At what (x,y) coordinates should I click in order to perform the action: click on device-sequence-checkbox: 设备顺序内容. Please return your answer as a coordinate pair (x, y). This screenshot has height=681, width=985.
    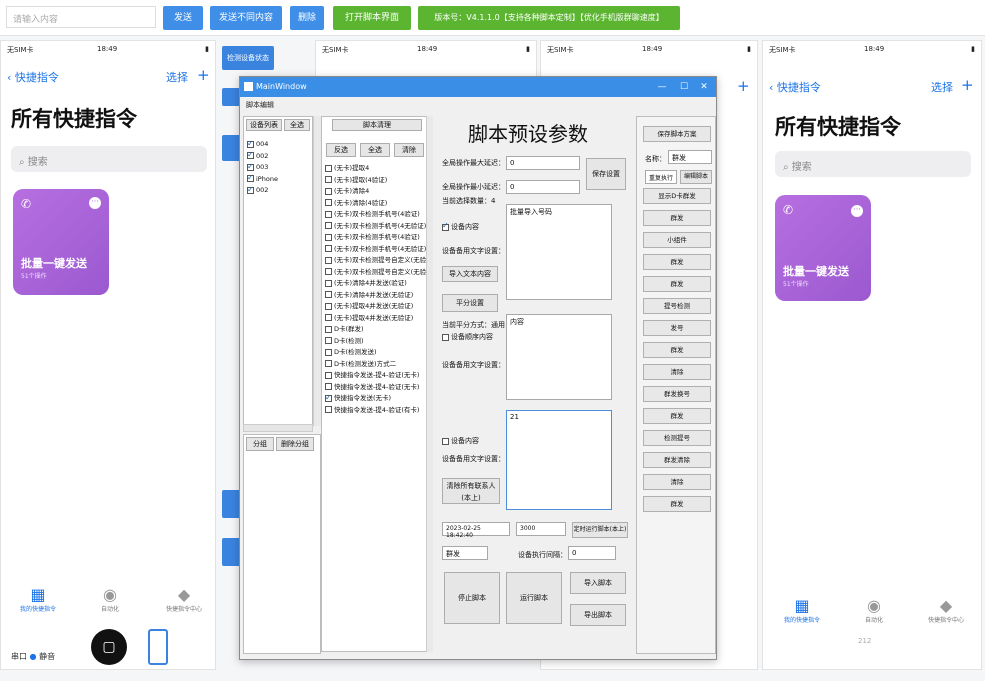
    Looking at the image, I should click on (467, 337).